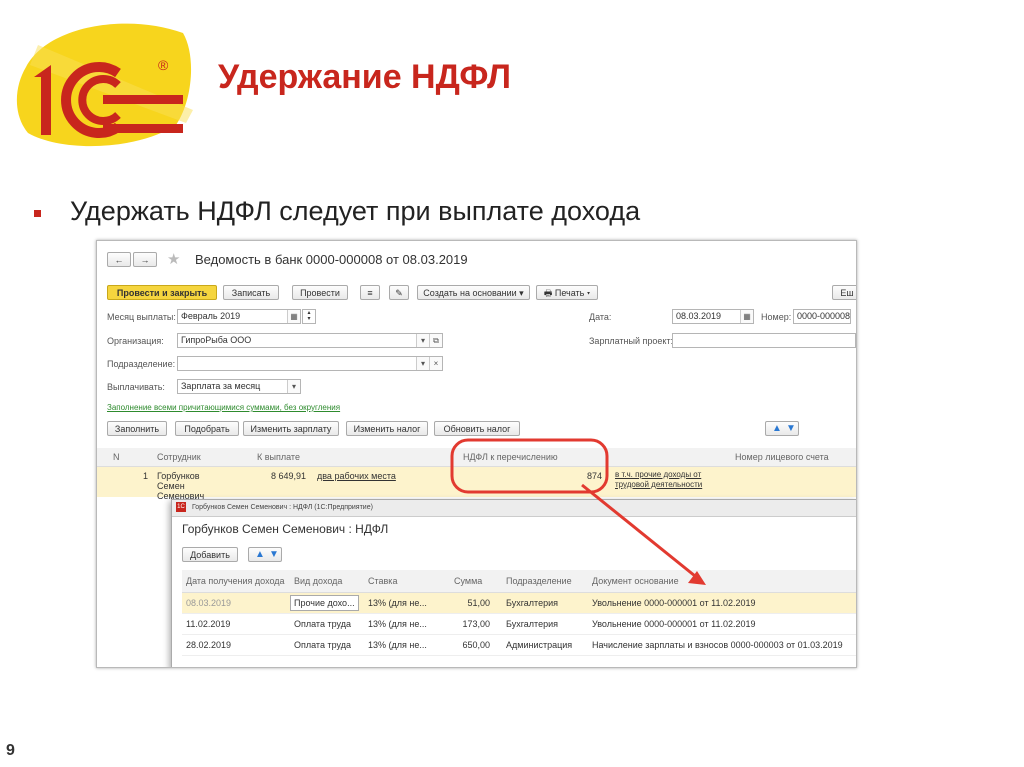  Describe the element at coordinates (173, 259) in the screenshot. I see `star-icon: ★` at that location.